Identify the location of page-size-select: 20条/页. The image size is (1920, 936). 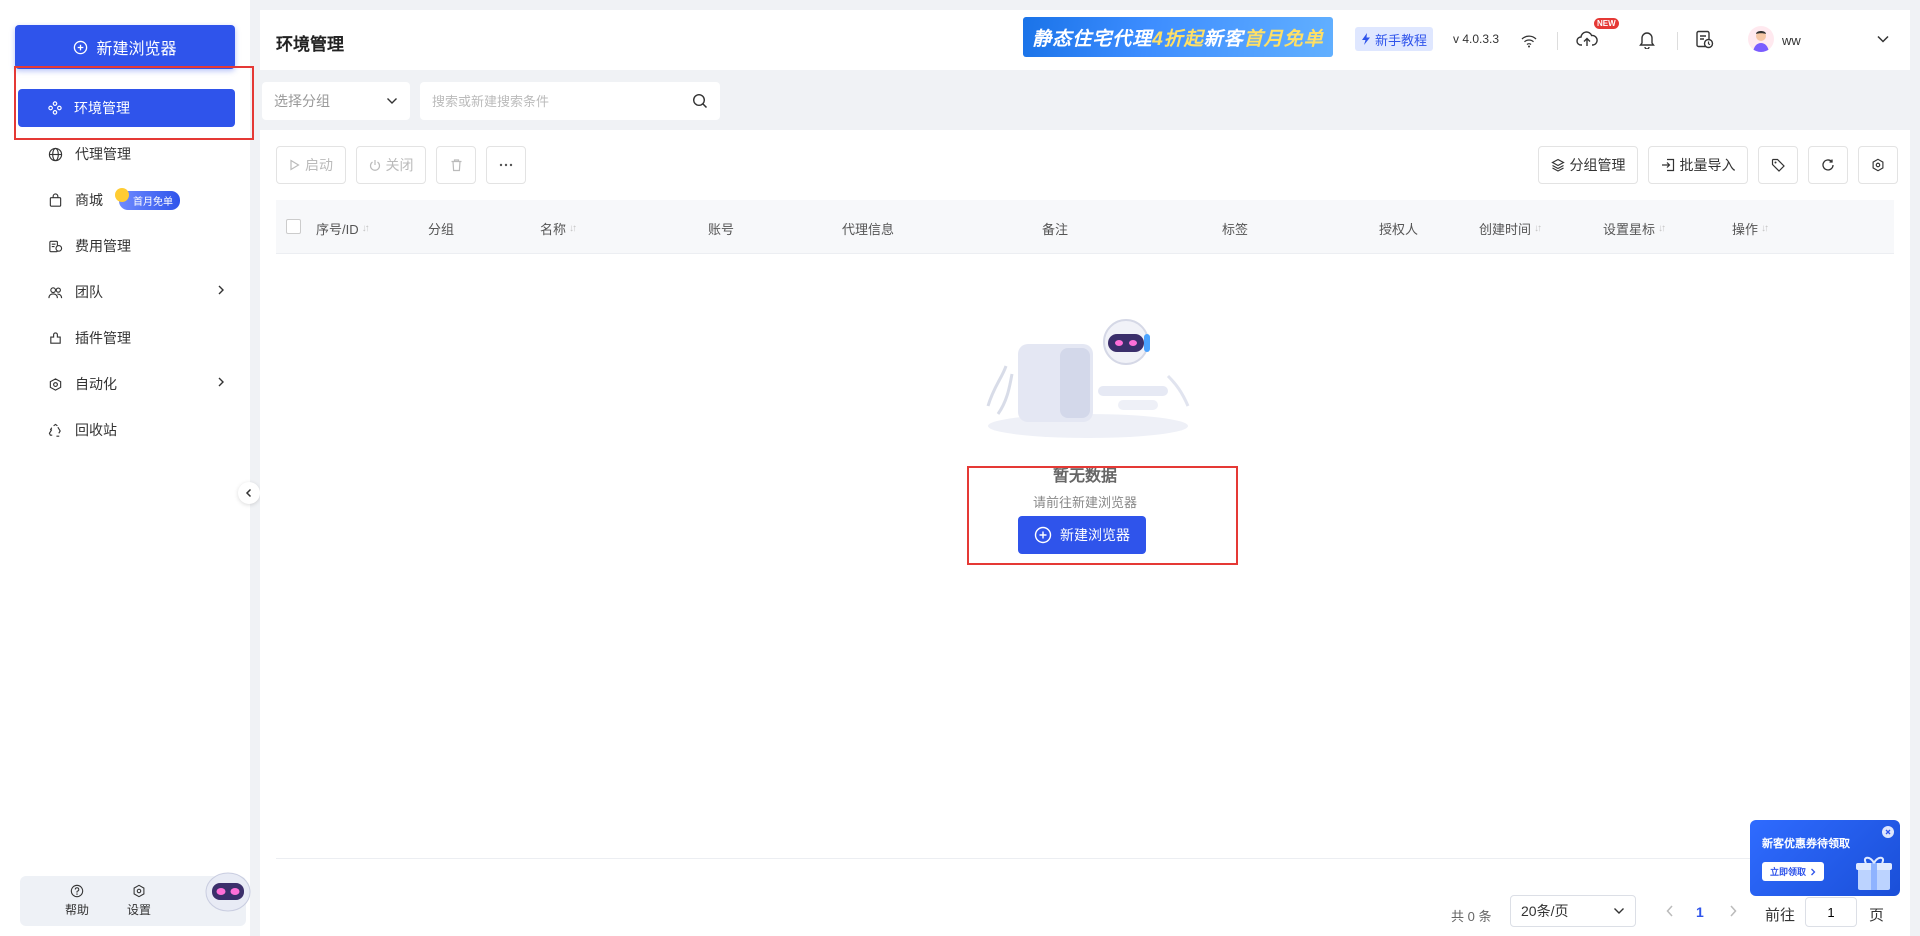
(1573, 911).